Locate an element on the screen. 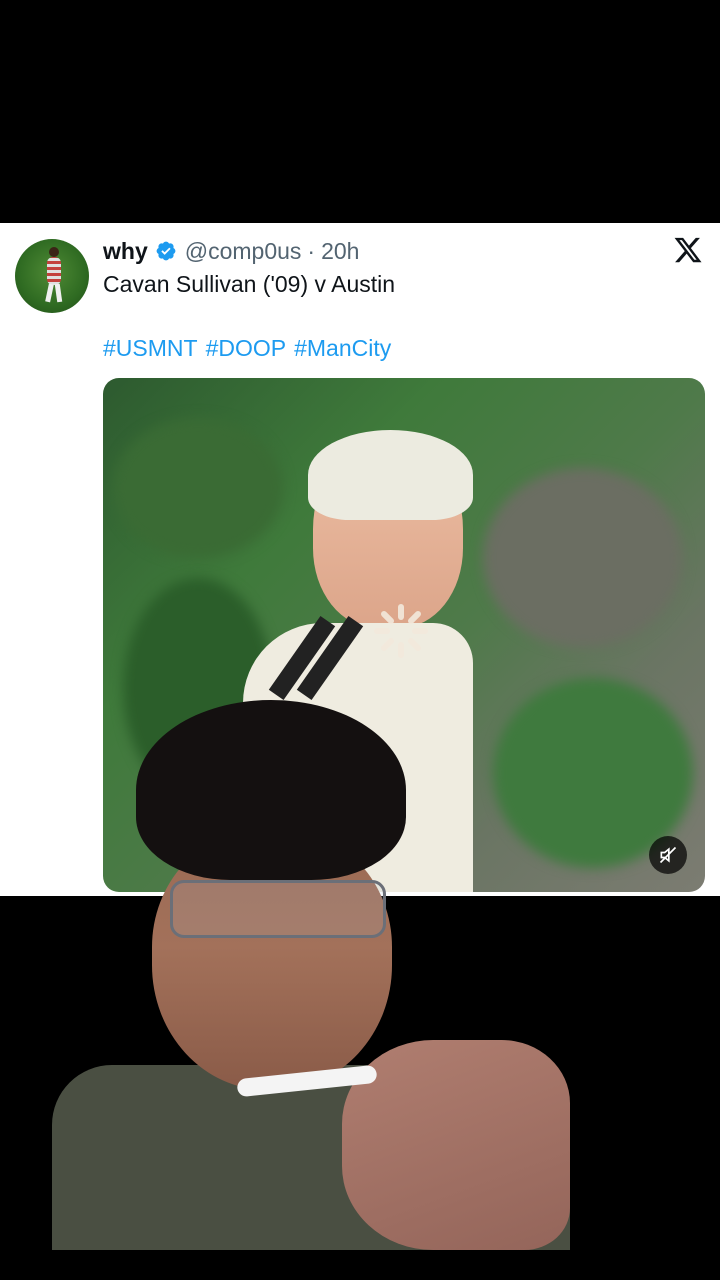 This screenshot has height=1280, width=720. hashtag-list: #USMNT #DOOP #ManCity is located at coordinates (247, 348).